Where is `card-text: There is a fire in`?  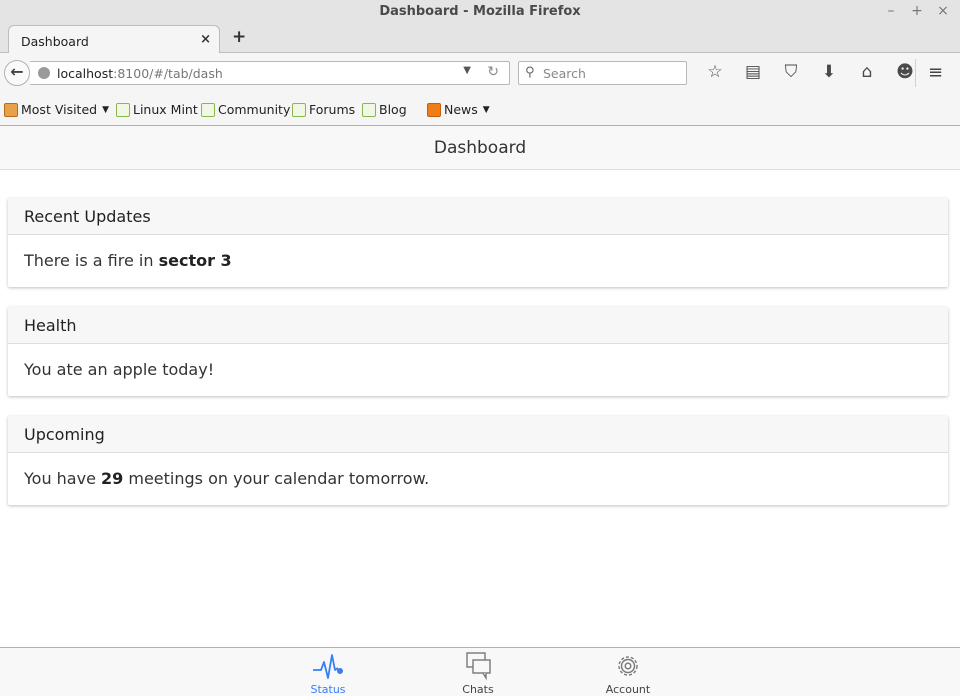
card-text: There is a fire in is located at coordinates (91, 260).